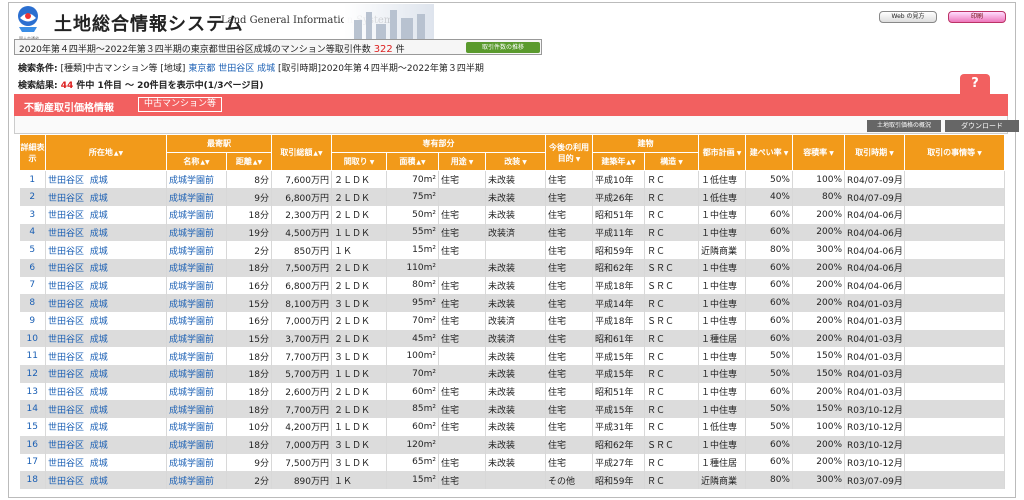 Image resolution: width=1024 pixels, height=500 pixels. Describe the element at coordinates (32, 250) in the screenshot. I see `row-detail-link: 5` at that location.